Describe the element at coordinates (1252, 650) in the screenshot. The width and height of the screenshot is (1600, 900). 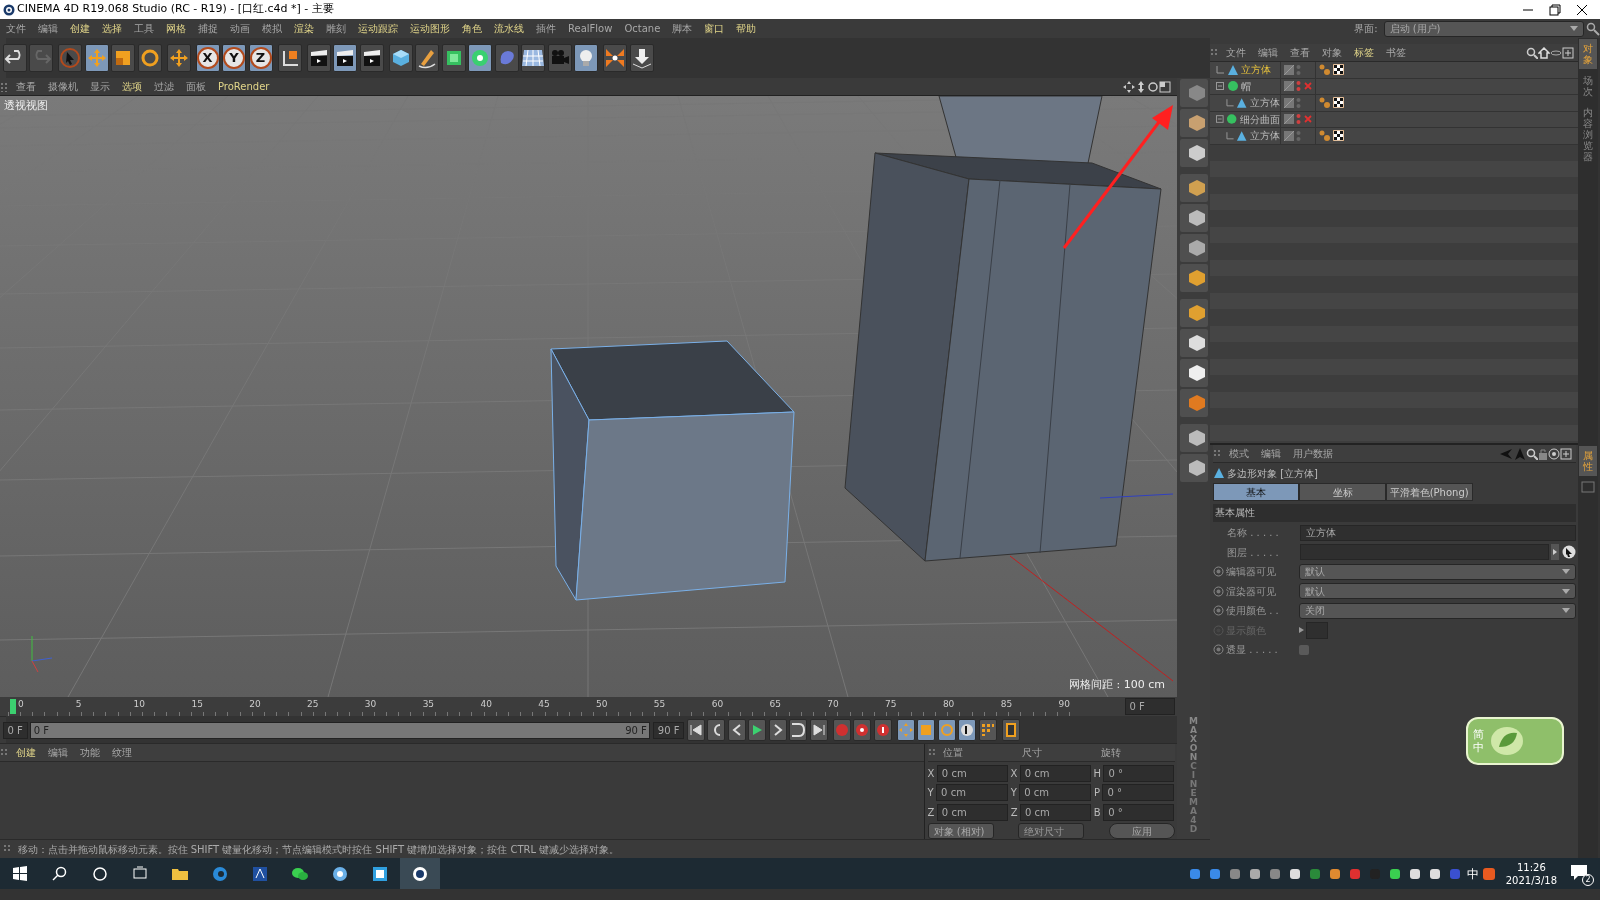
I see `field-label: 透显 . . . . .` at that location.